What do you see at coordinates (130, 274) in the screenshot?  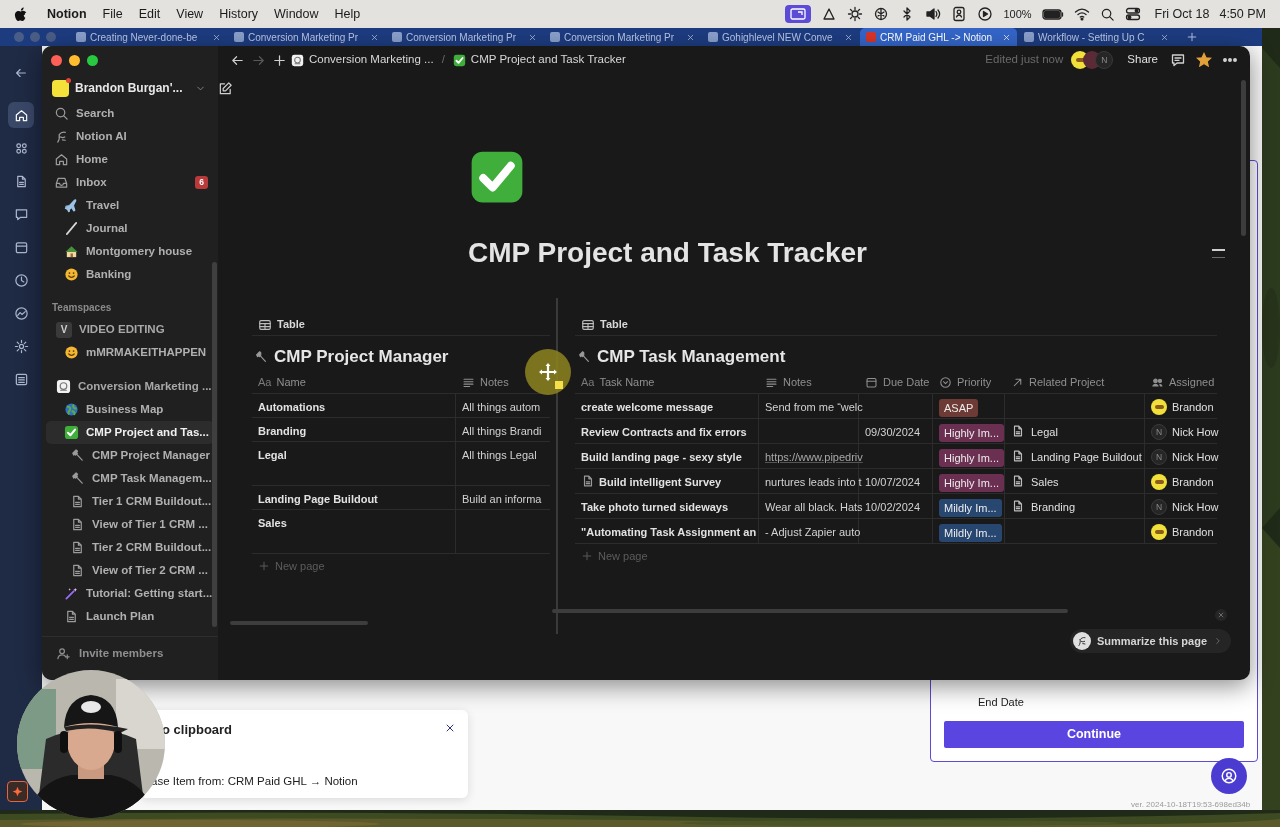 I see `sidebar-item: Banking` at bounding box center [130, 274].